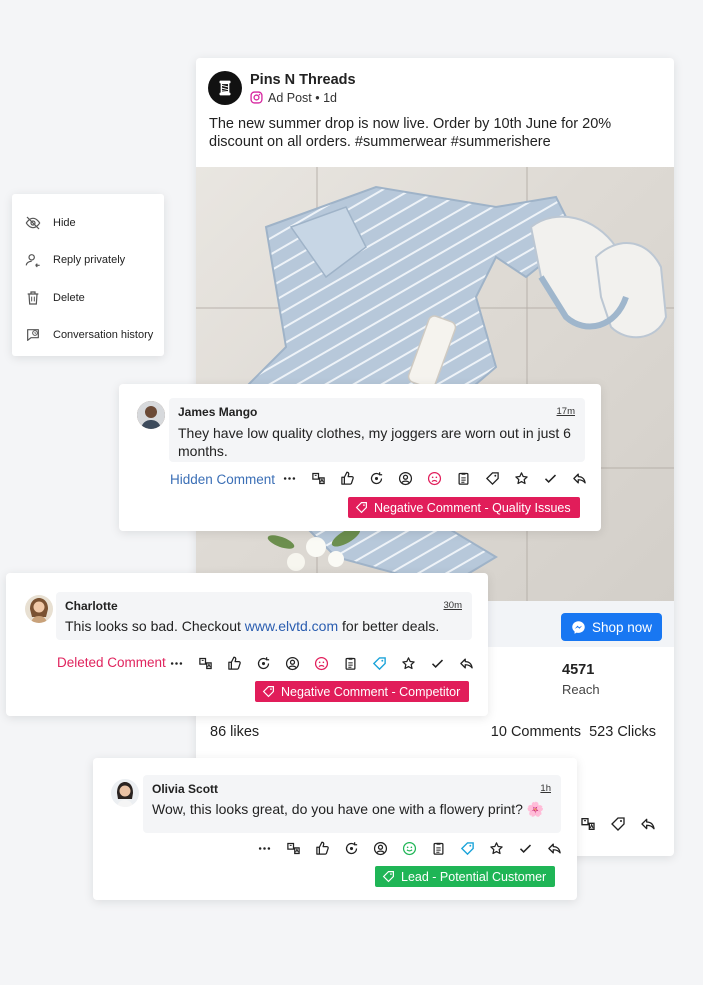  Describe the element at coordinates (64, 222) in the screenshot. I see `menu-item-label: Hide` at that location.